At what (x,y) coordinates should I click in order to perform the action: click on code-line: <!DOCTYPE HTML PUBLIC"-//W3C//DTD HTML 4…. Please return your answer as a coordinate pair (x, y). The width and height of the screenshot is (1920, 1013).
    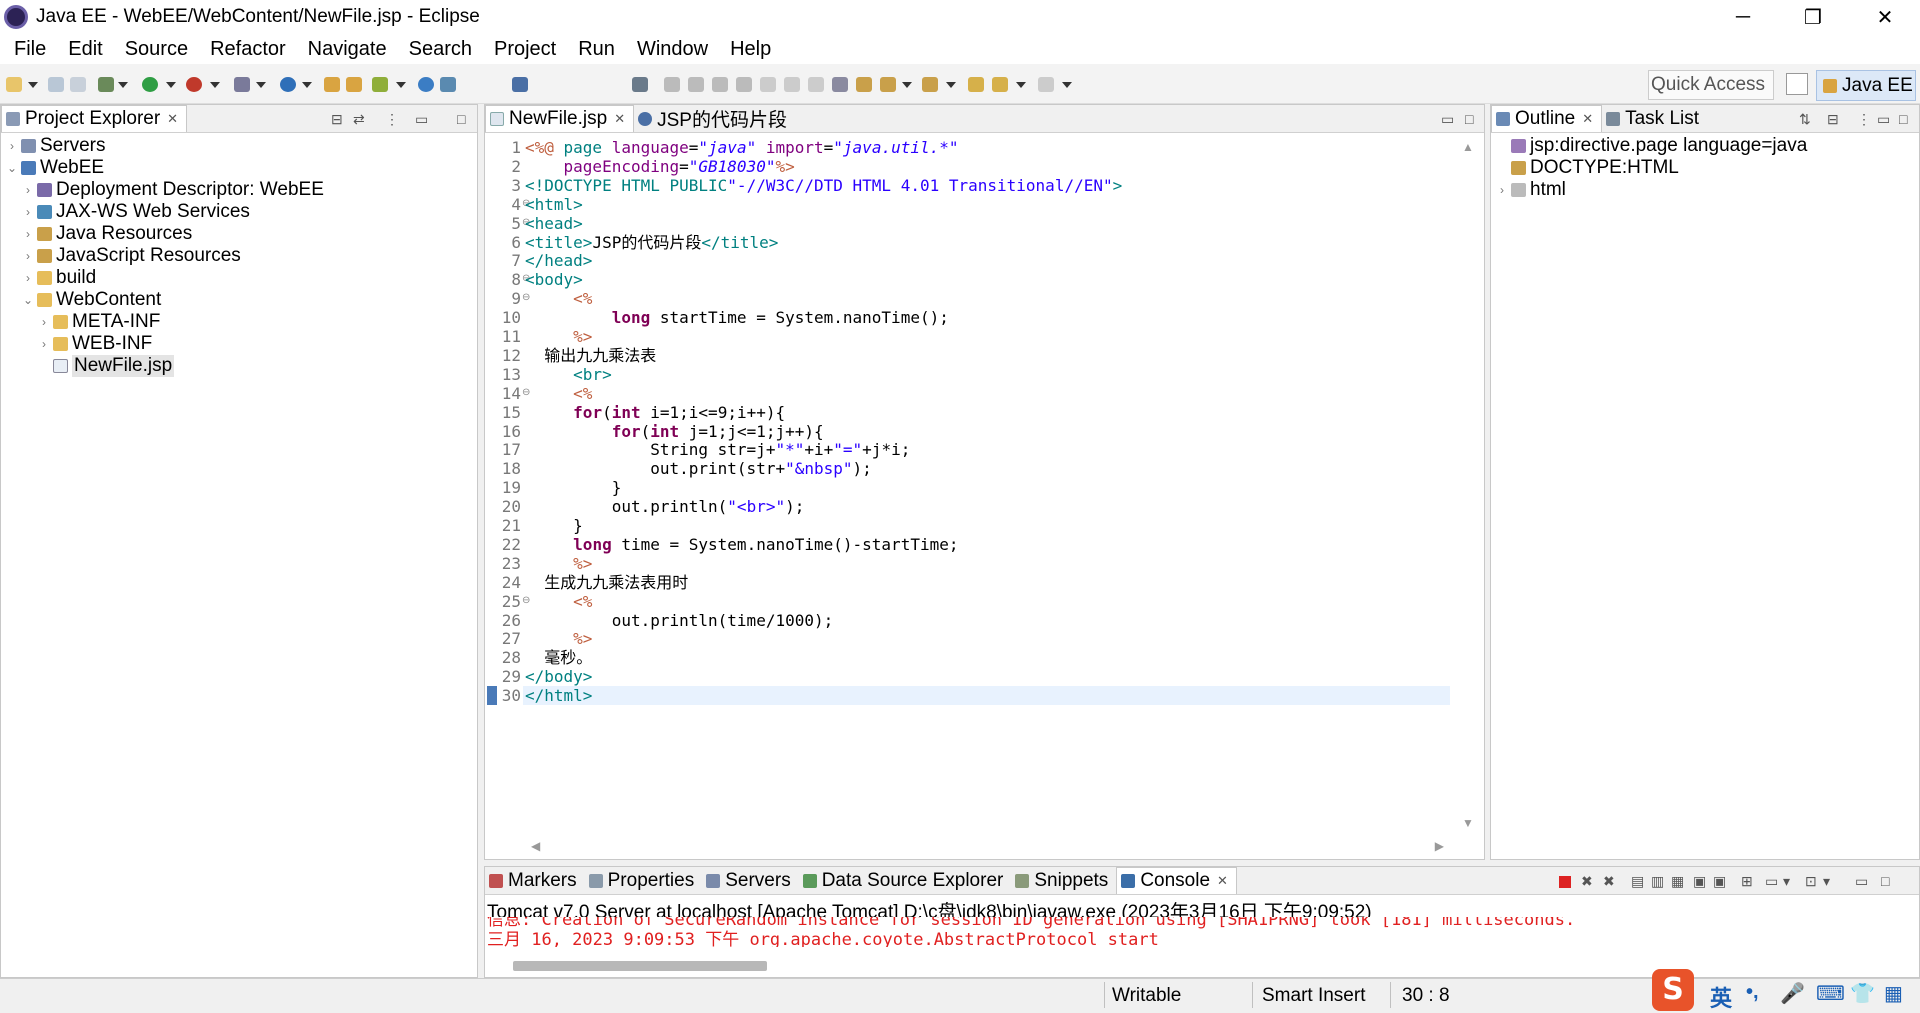
    Looking at the image, I should click on (823, 185).